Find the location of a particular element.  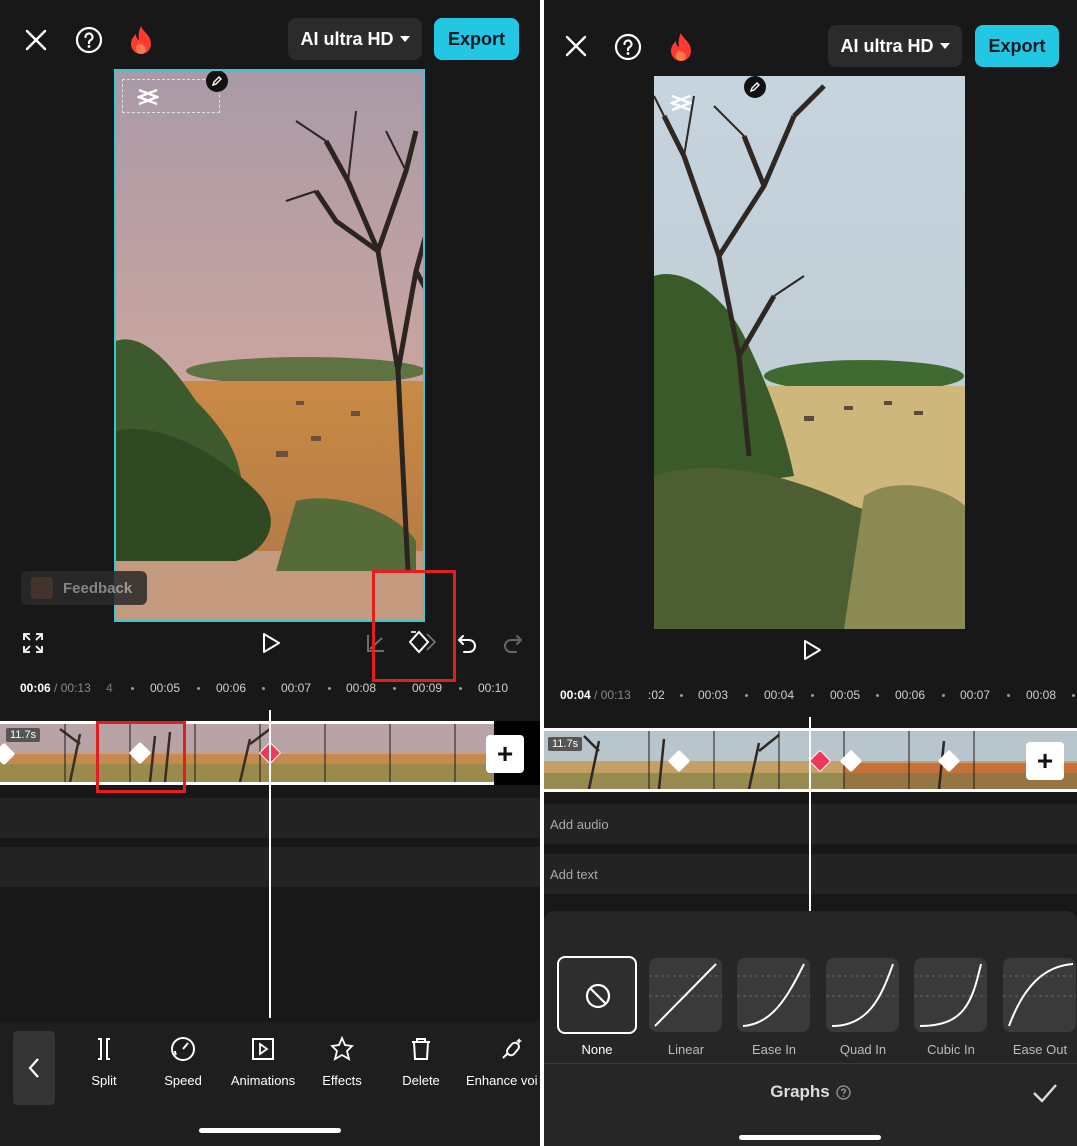

feedback-thumbnail-icon is located at coordinates (42, 588).